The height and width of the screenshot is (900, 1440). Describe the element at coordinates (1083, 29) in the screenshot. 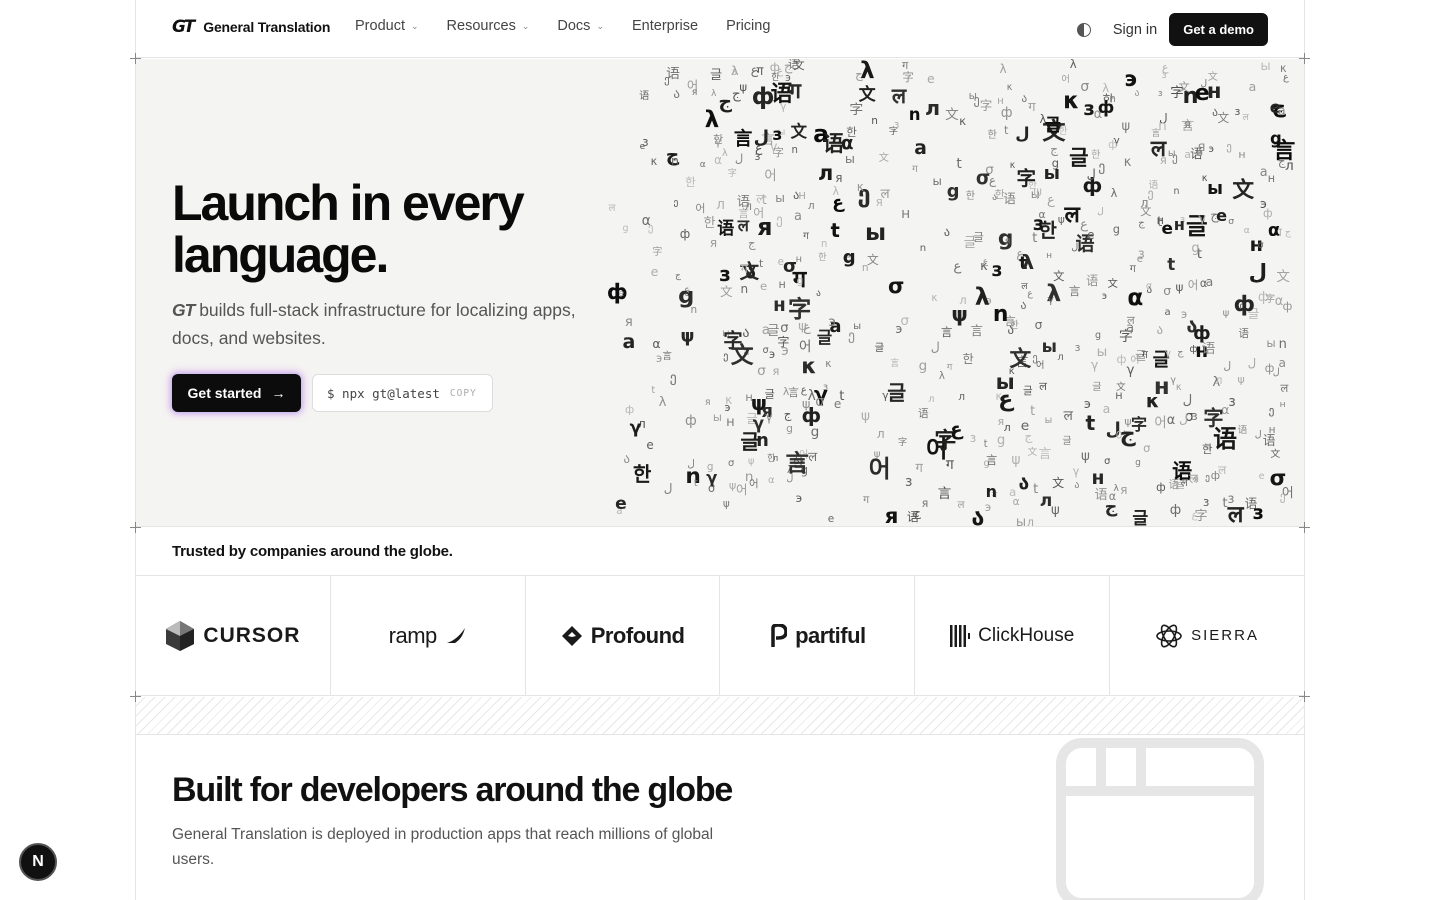

I see `contrast-icon` at that location.